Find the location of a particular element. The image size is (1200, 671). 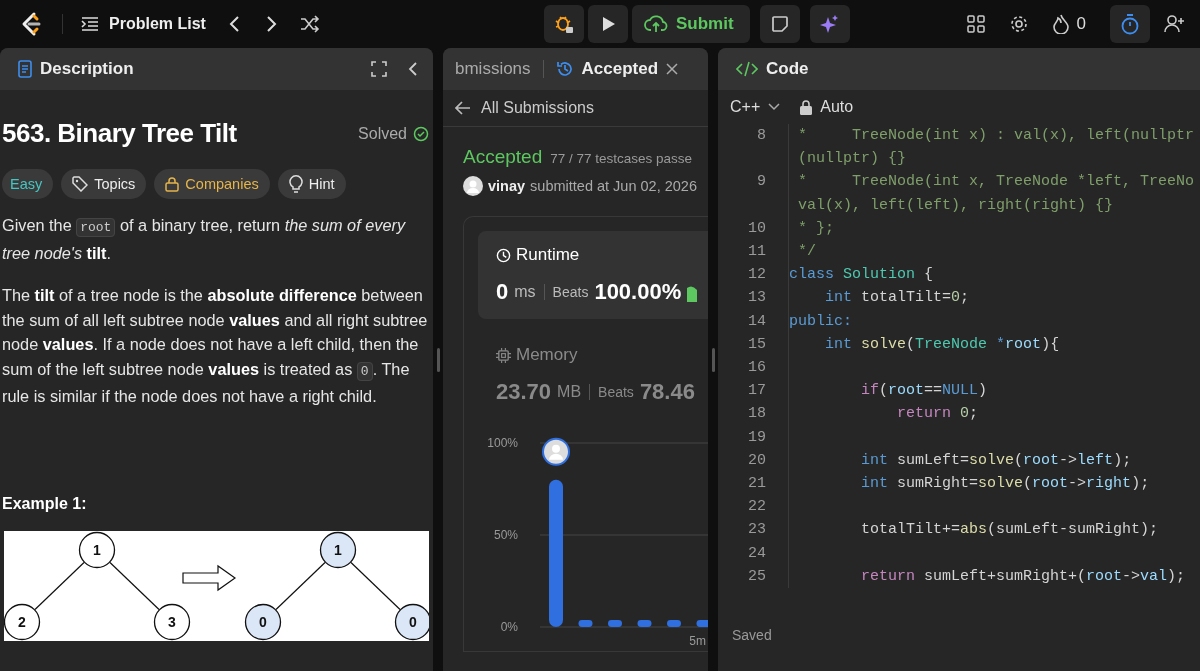

code-tab: Code is located at coordinates (772, 69).